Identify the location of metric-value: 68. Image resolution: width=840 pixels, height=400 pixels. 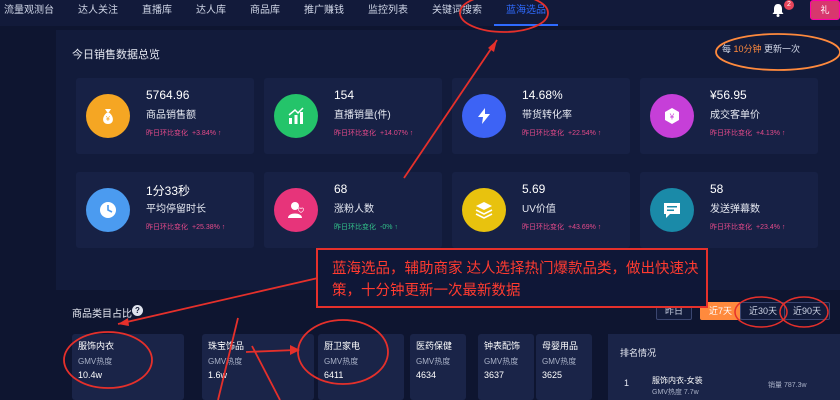
(341, 189).